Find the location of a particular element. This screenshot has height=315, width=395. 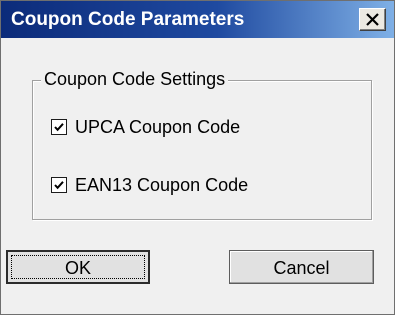

close-icon is located at coordinates (372, 19).